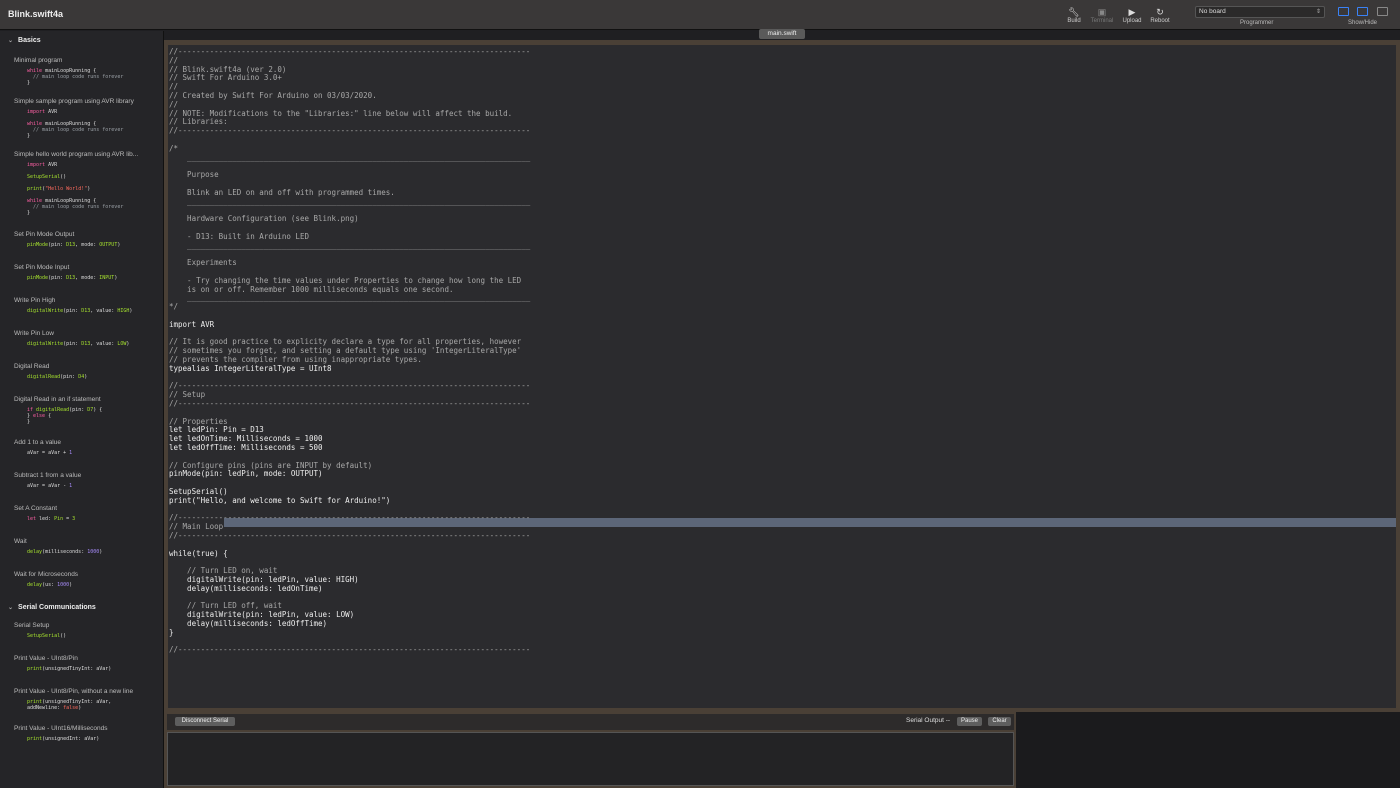 This screenshot has width=1400, height=788. I want to click on snippet-title: Serial Setup, so click(32, 625).